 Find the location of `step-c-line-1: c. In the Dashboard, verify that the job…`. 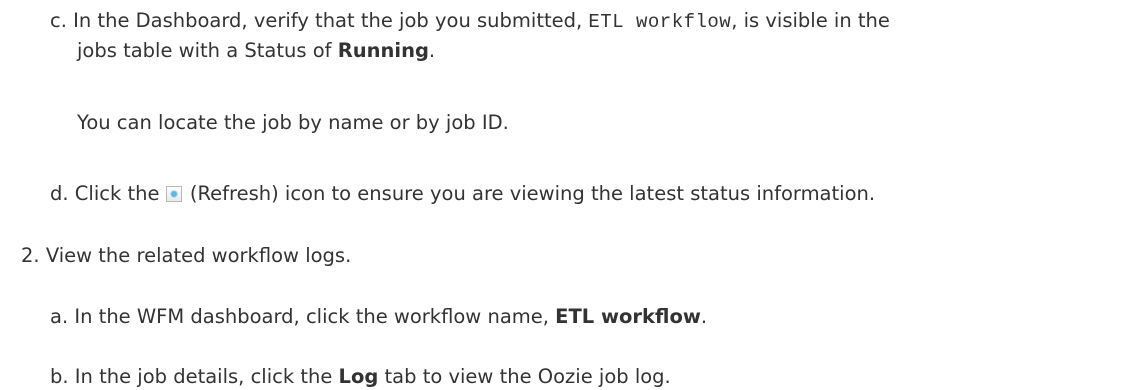

step-c-line-1: c. In the Dashboard, verify that the job… is located at coordinates (470, 21).